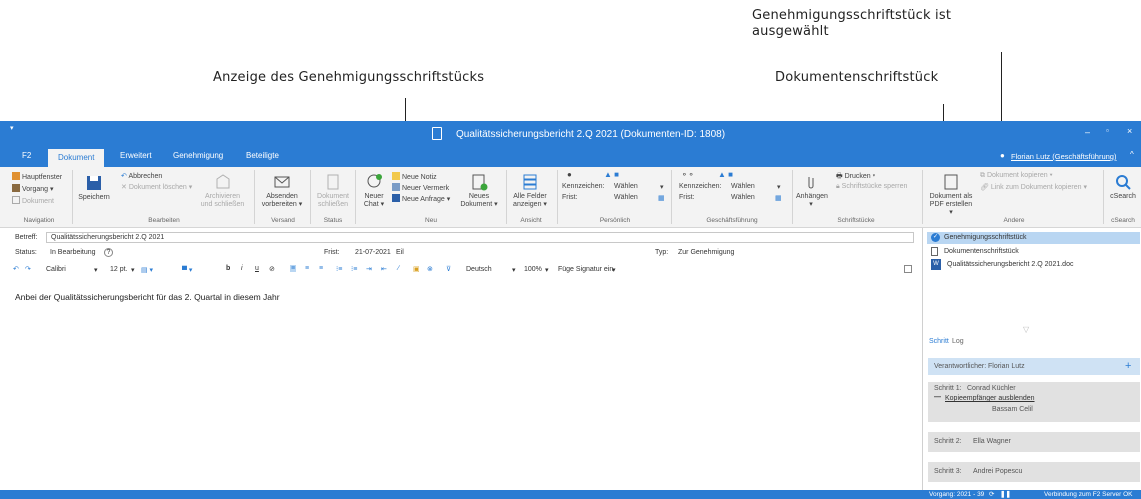 This screenshot has height=499, width=1141. What do you see at coordinates (687, 197) in the screenshot?
I see `gf-frist-label: Frist:` at bounding box center [687, 197].